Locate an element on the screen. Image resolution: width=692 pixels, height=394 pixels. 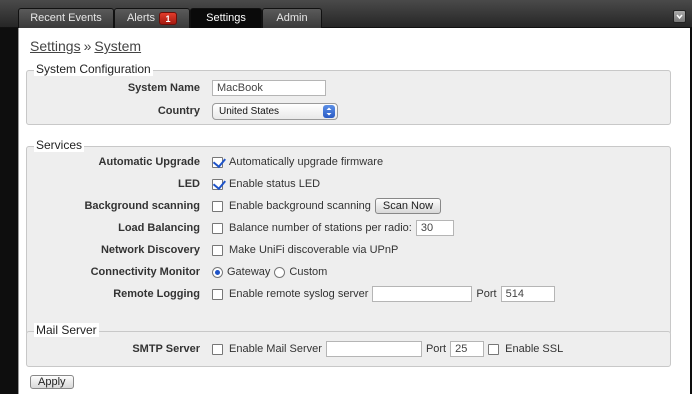
tab-admin-label: Admin is located at coordinates (292, 18).